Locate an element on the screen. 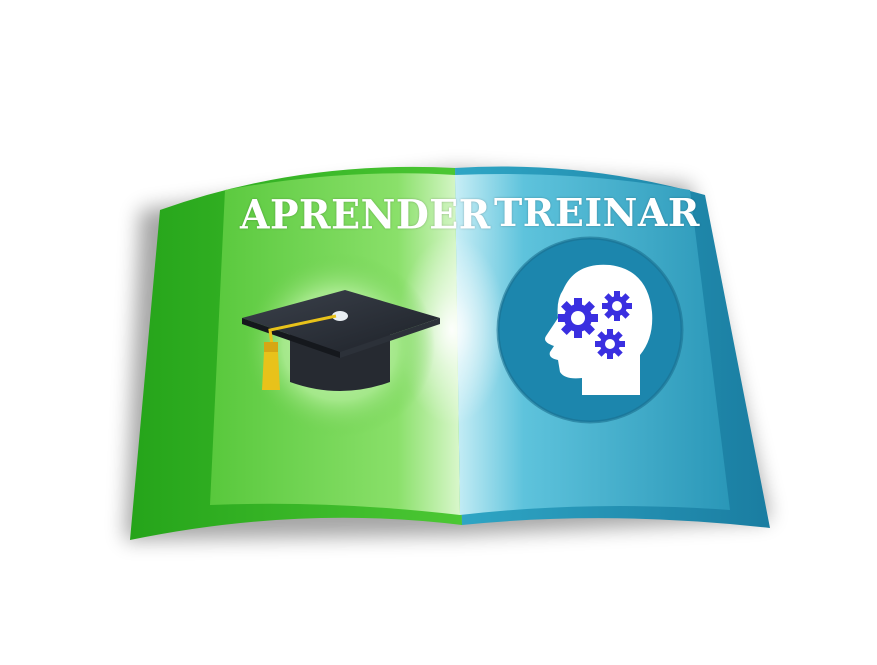  aprender-title: APRENDER is located at coordinates (365, 214).